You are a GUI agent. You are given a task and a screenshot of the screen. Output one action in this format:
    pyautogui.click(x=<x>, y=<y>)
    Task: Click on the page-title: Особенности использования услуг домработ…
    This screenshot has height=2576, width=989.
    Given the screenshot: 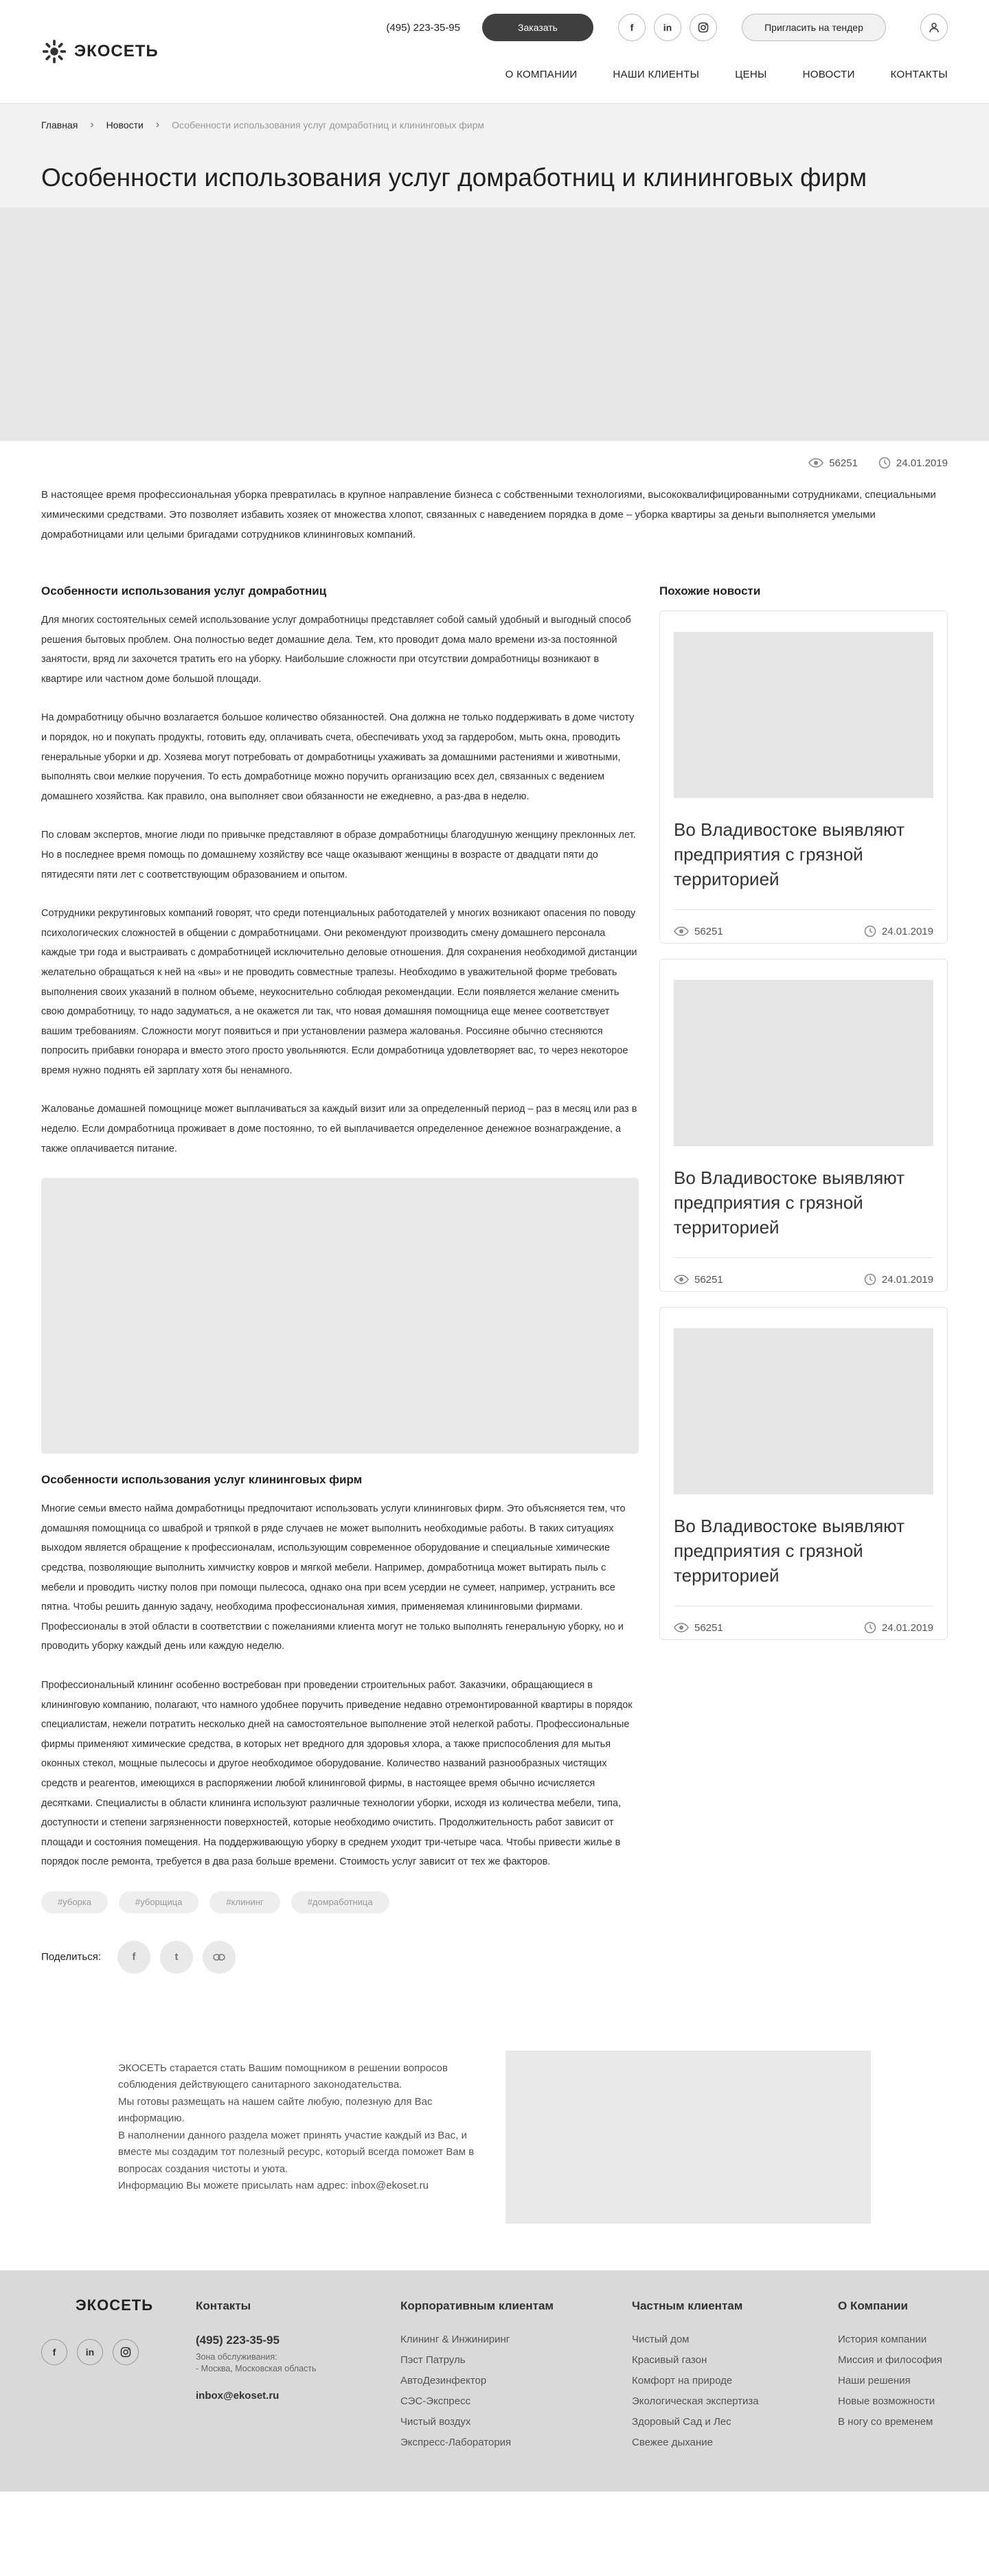 What is the action you would take?
    pyautogui.click(x=454, y=177)
    